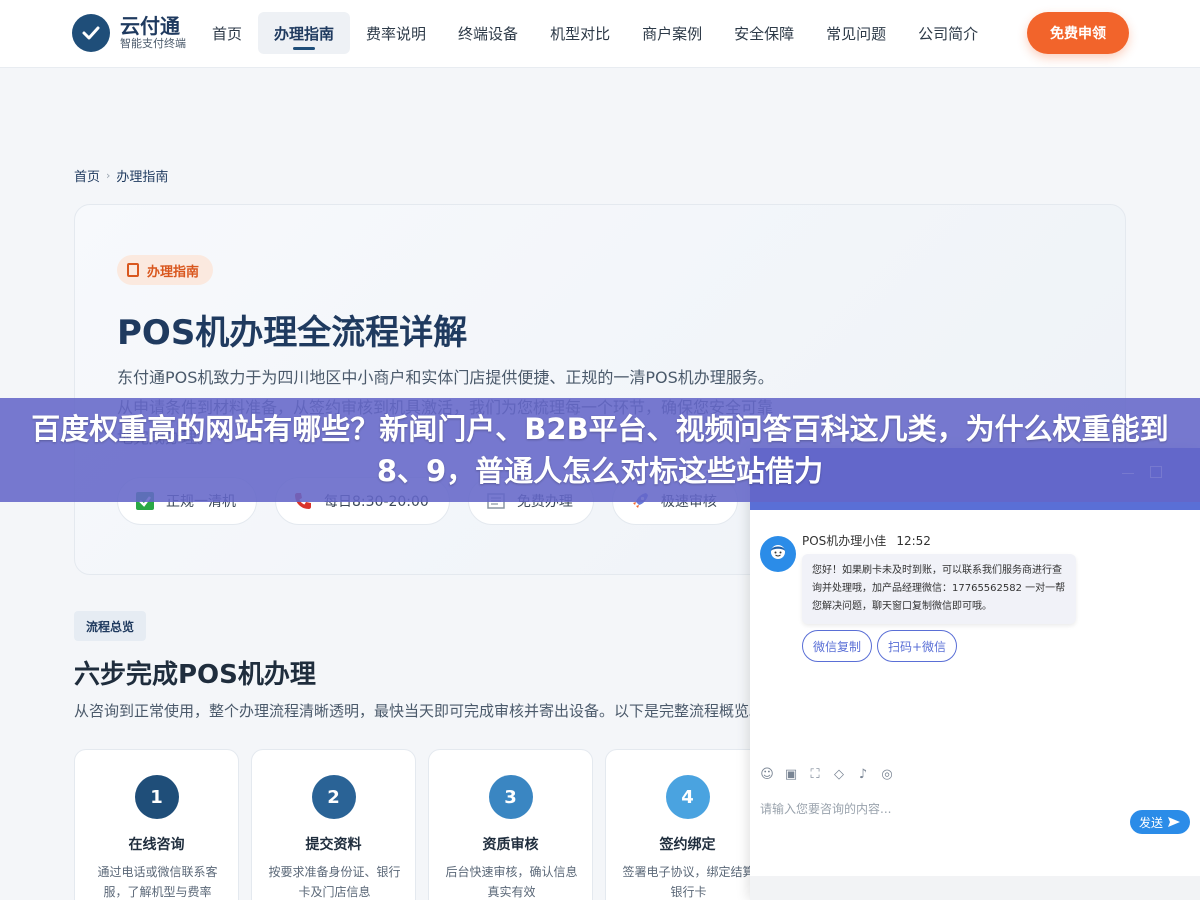  What do you see at coordinates (333, 797) in the screenshot?
I see `step-number: 2` at bounding box center [333, 797].